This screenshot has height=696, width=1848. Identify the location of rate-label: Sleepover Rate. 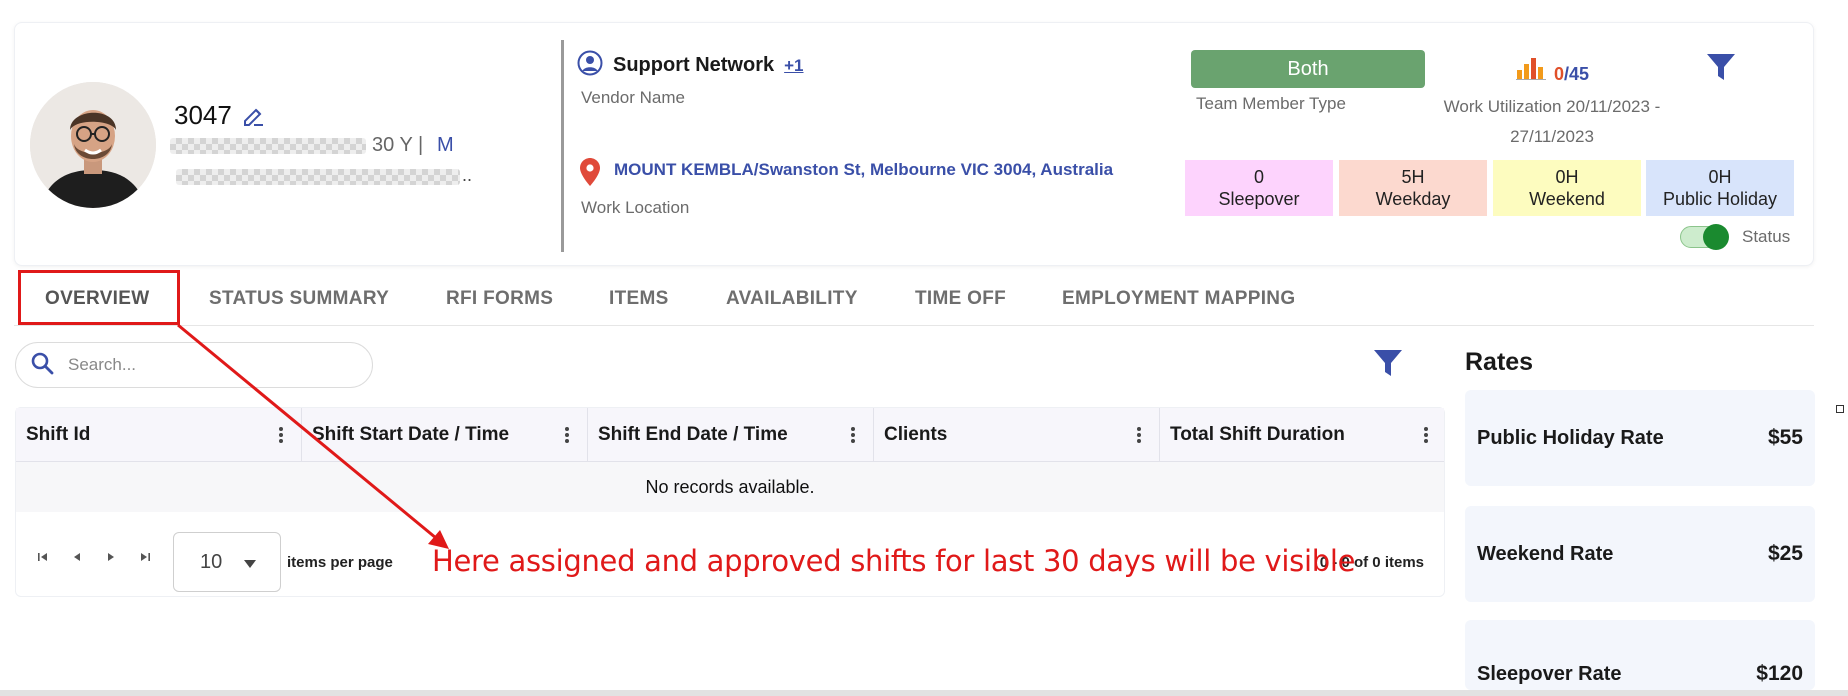
(1549, 674).